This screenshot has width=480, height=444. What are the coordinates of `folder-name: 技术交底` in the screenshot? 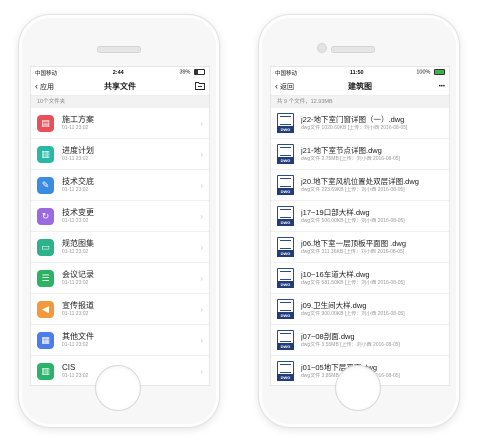 It's located at (78, 181).